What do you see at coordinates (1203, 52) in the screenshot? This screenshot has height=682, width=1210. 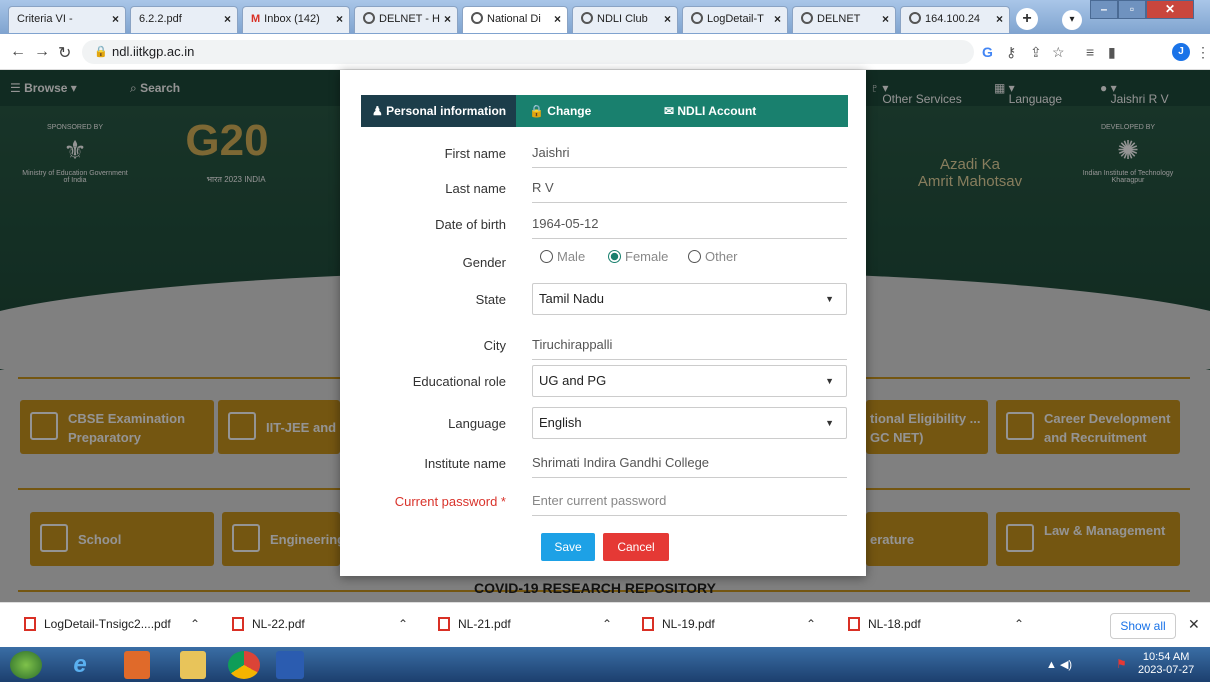 I see `kebab-menu-icon: ⋮` at bounding box center [1203, 52].